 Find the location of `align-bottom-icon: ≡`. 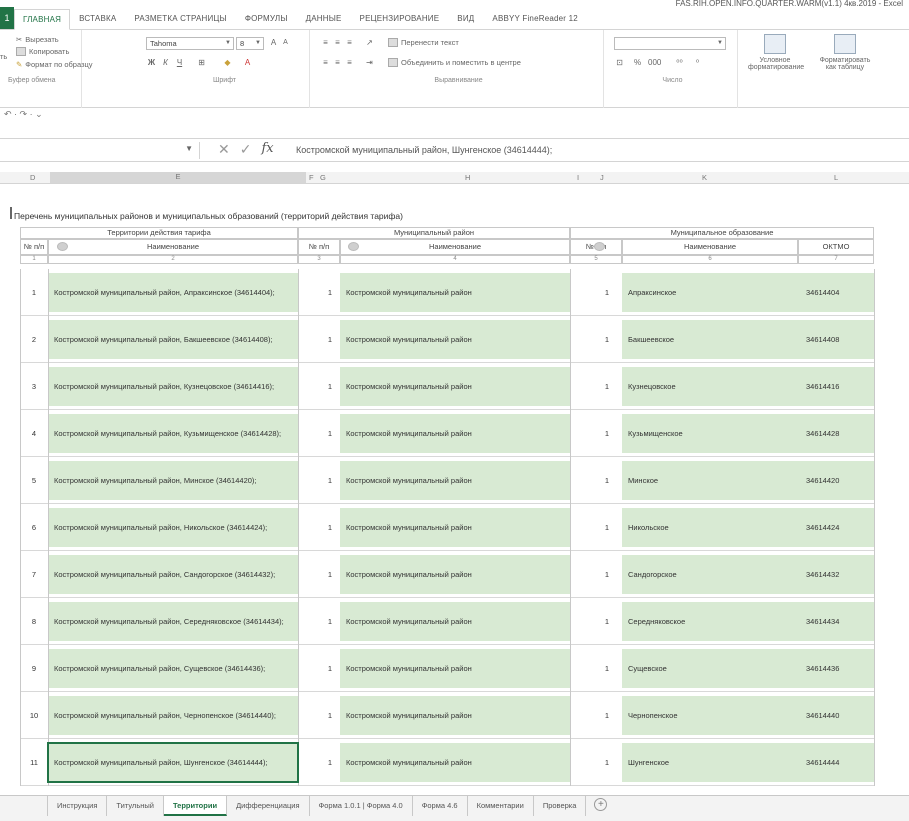

align-bottom-icon: ≡ is located at coordinates (349, 42).